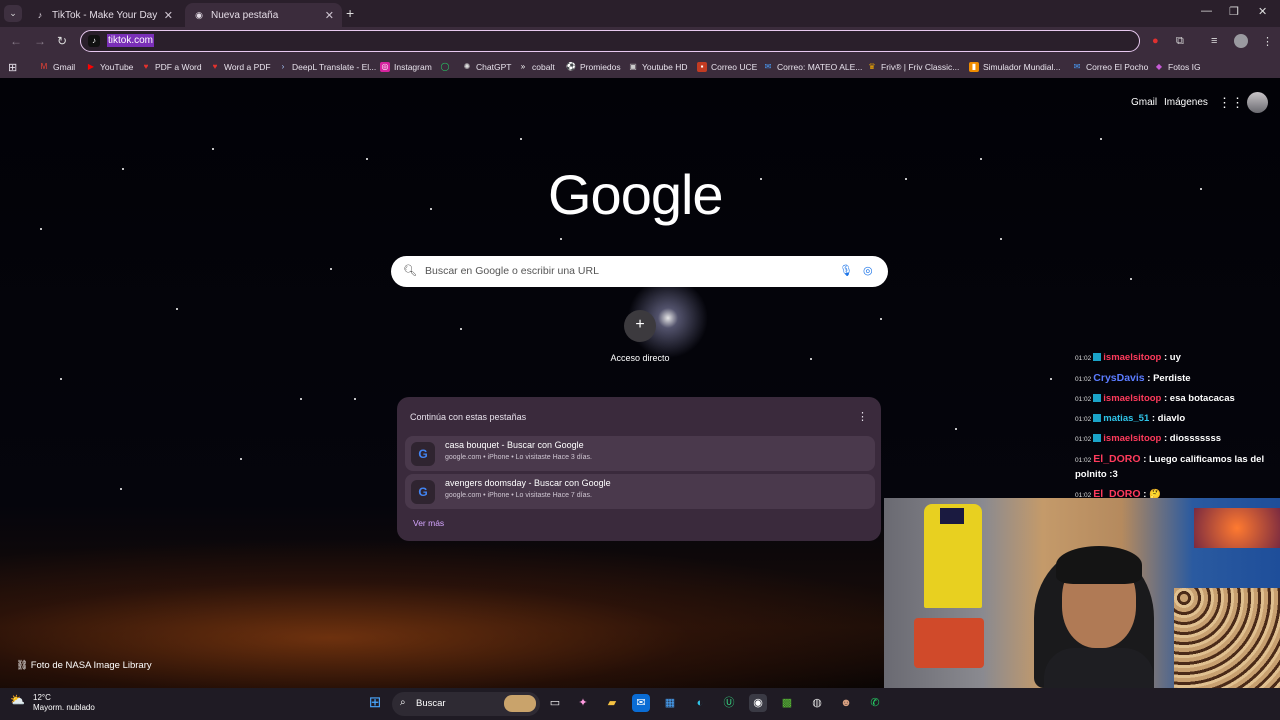  What do you see at coordinates (84, 665) in the screenshot?
I see `photo-credit-link: ⛓︎ Foto de NASA Image Library` at bounding box center [84, 665].